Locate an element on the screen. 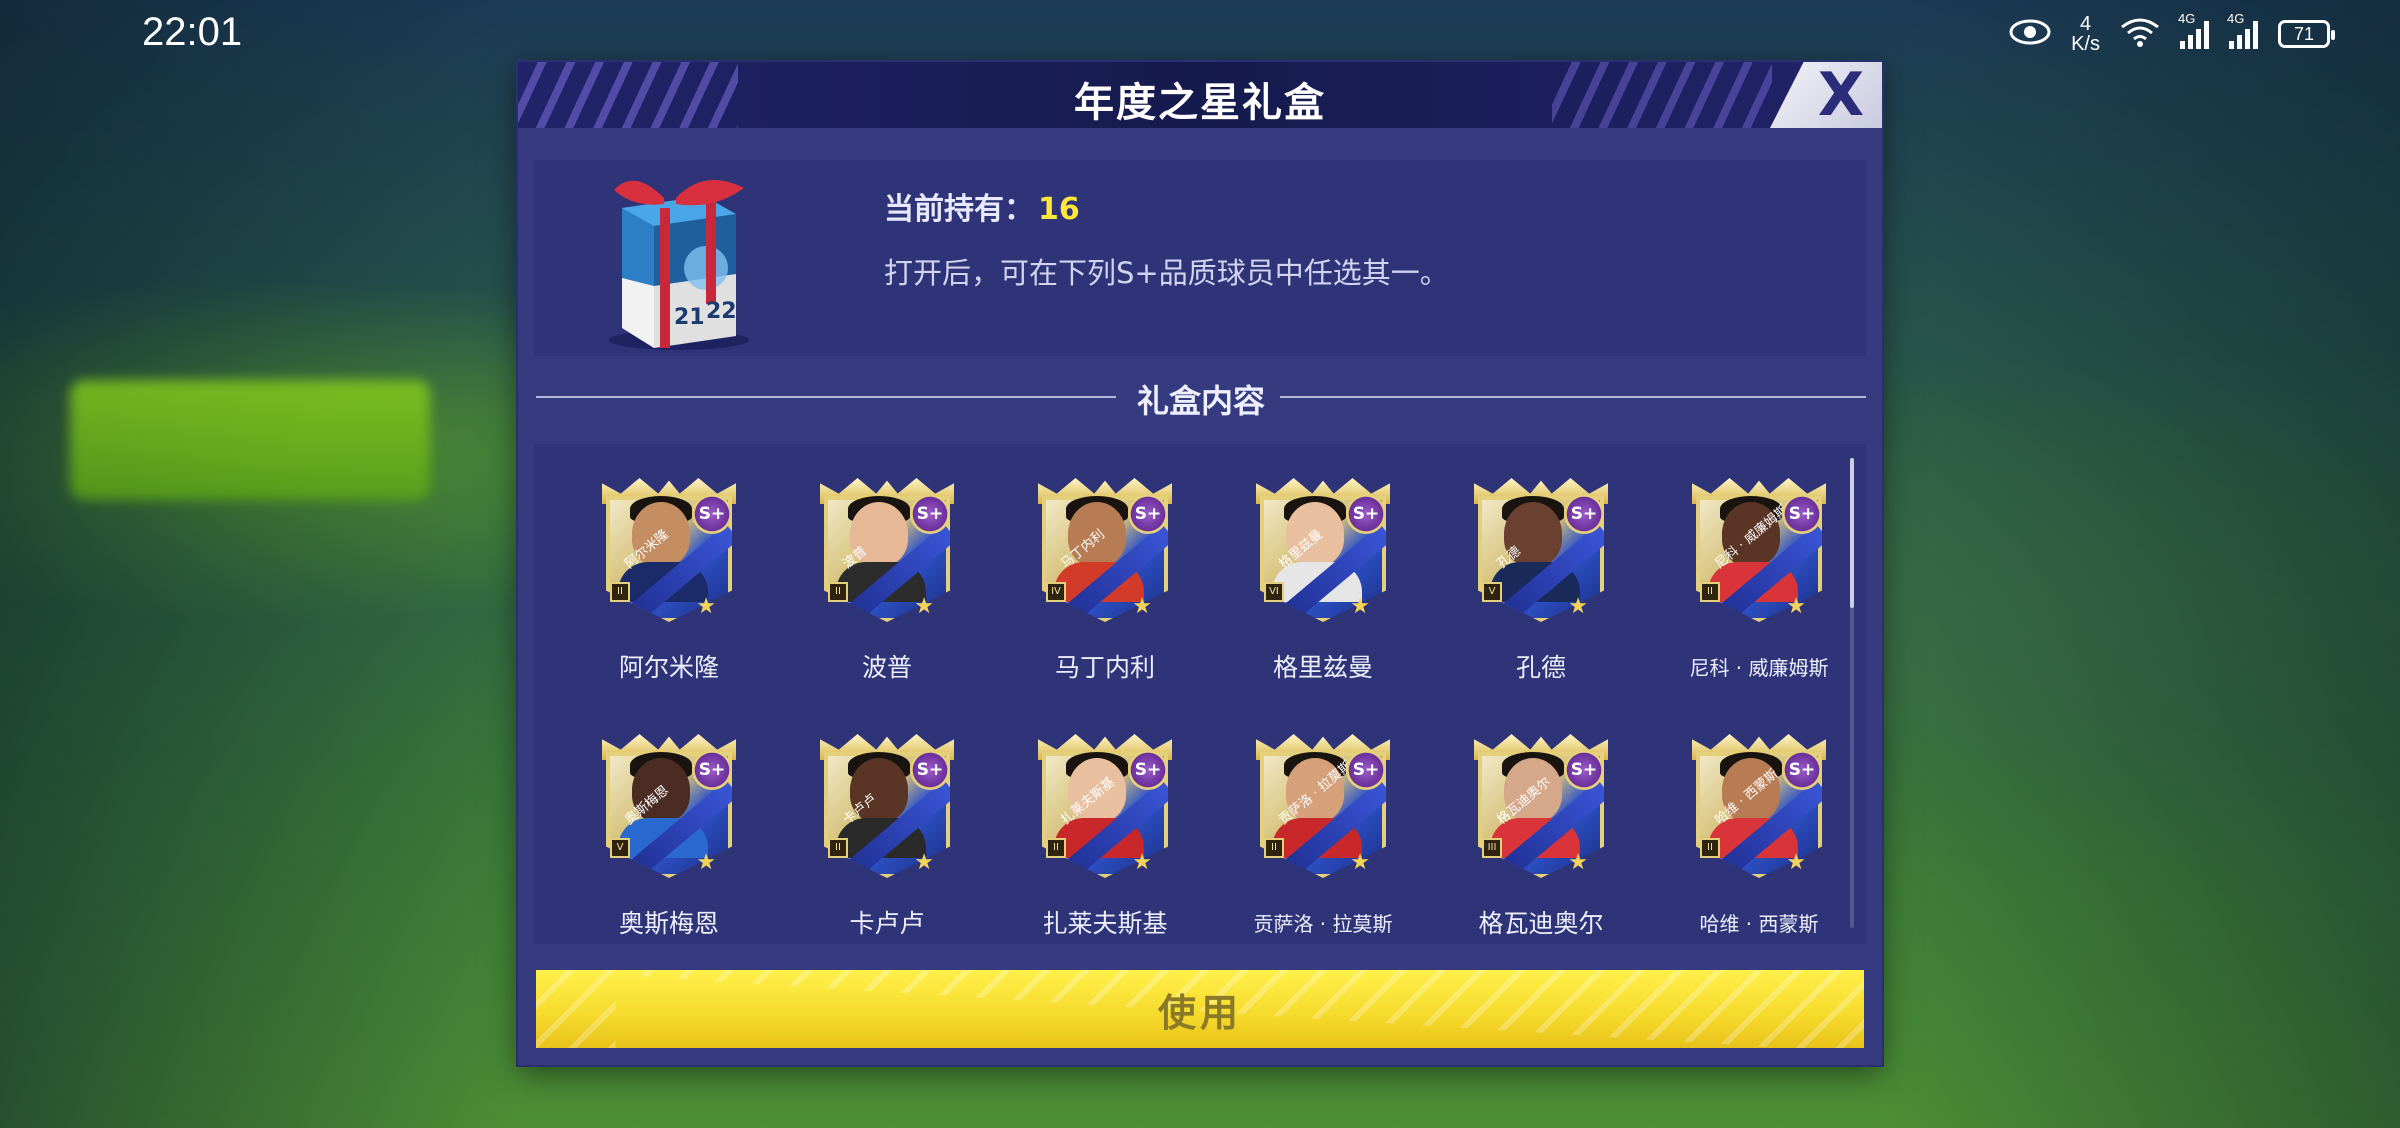 This screenshot has height=1128, width=2400. player-name: 孔德 is located at coordinates (1540, 667).